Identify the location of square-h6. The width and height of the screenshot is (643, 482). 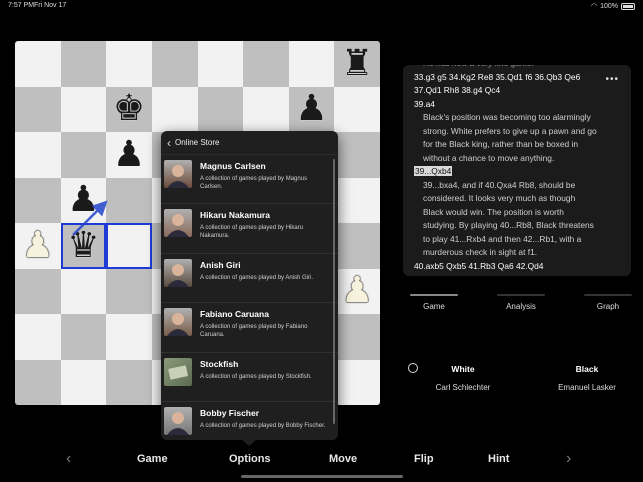
(357, 155).